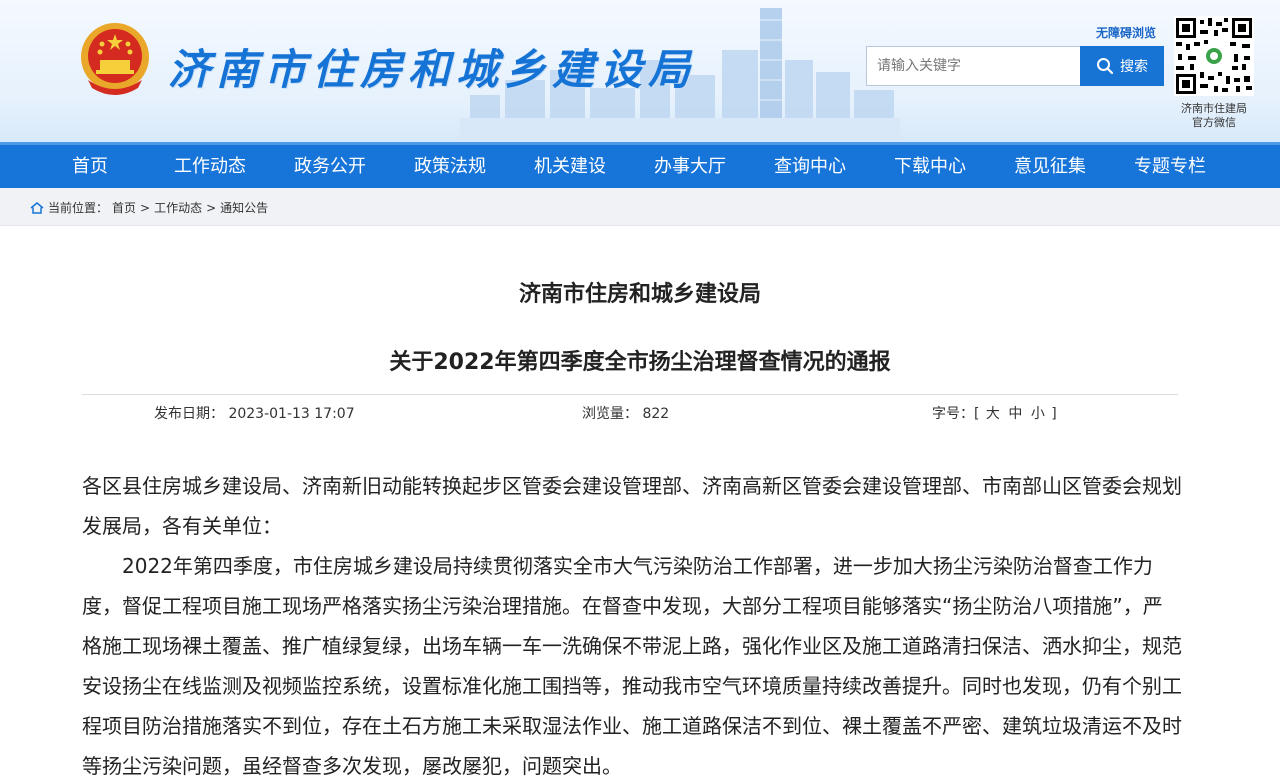  What do you see at coordinates (639, 294) in the screenshot?
I see `article-org: 济南市住房和城乡建设局` at bounding box center [639, 294].